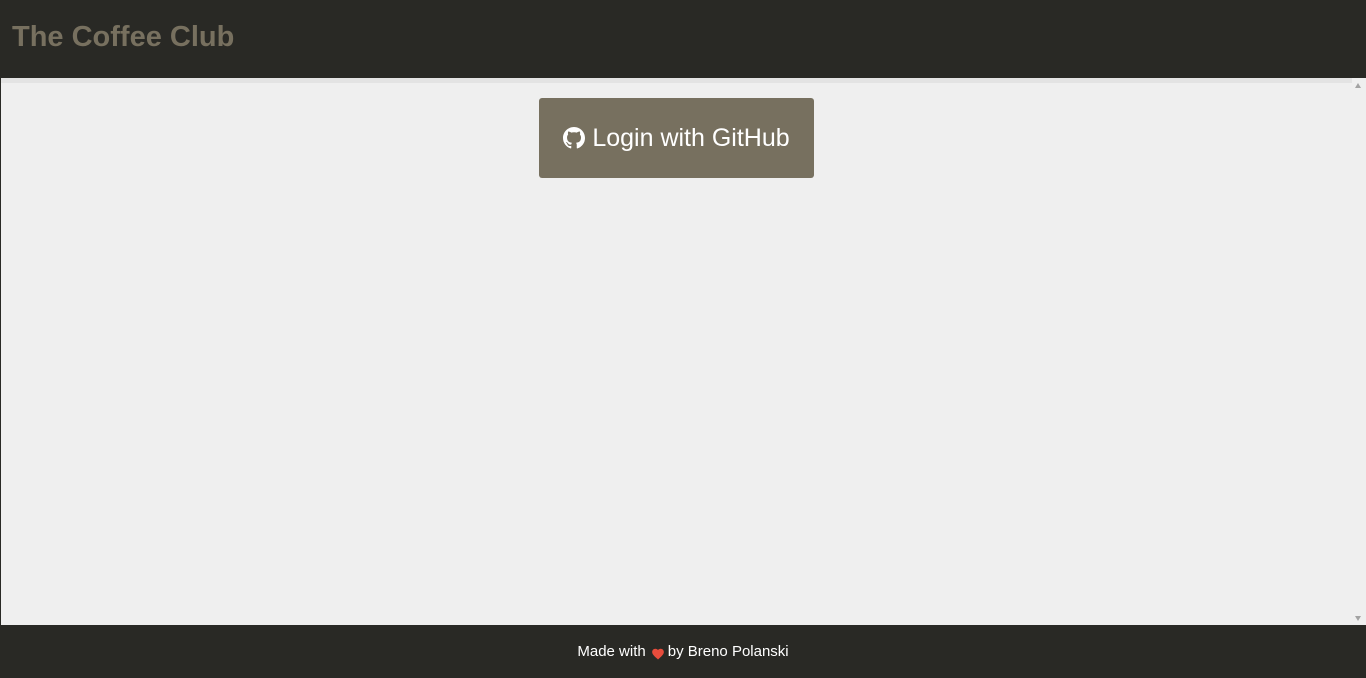  I want to click on content-scrollbar, so click(1359, 351).